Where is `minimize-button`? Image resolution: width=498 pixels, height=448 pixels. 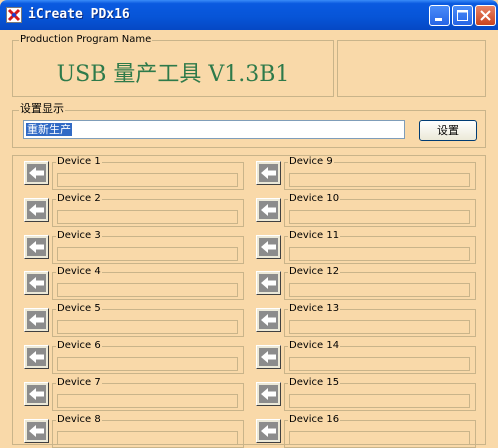
minimize-button is located at coordinates (439, 15).